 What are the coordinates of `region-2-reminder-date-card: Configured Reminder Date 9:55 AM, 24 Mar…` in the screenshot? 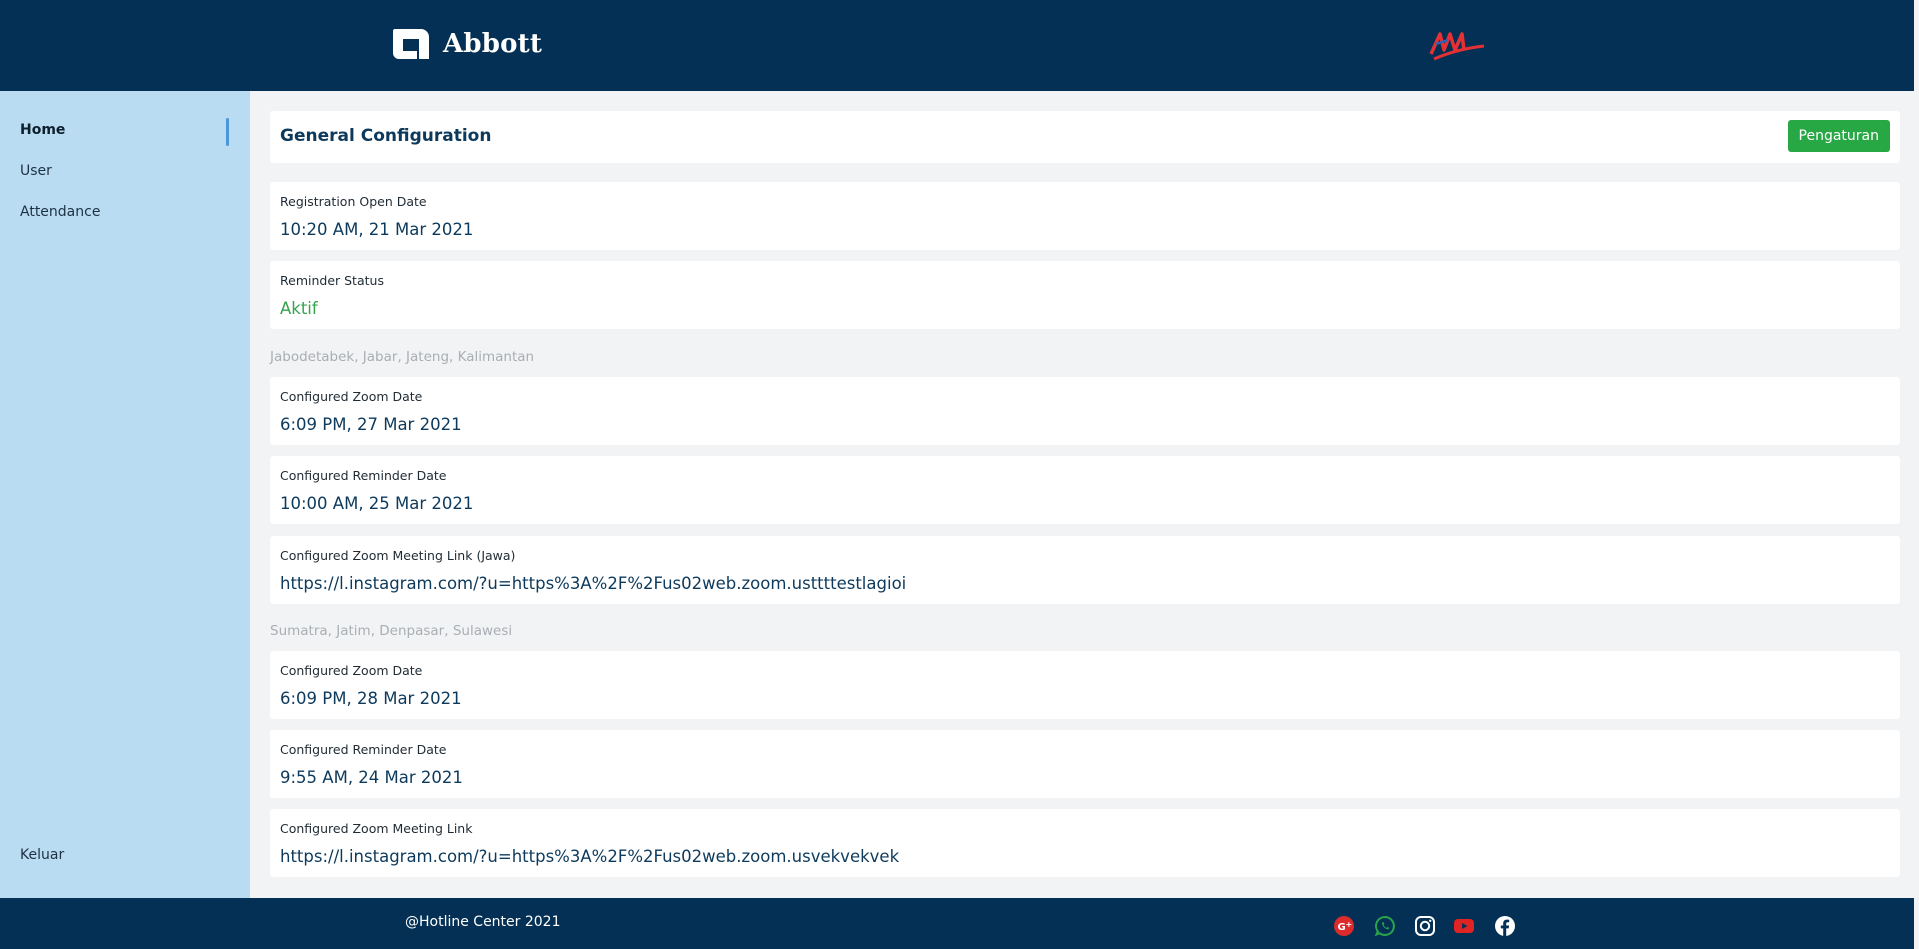 It's located at (1085, 764).